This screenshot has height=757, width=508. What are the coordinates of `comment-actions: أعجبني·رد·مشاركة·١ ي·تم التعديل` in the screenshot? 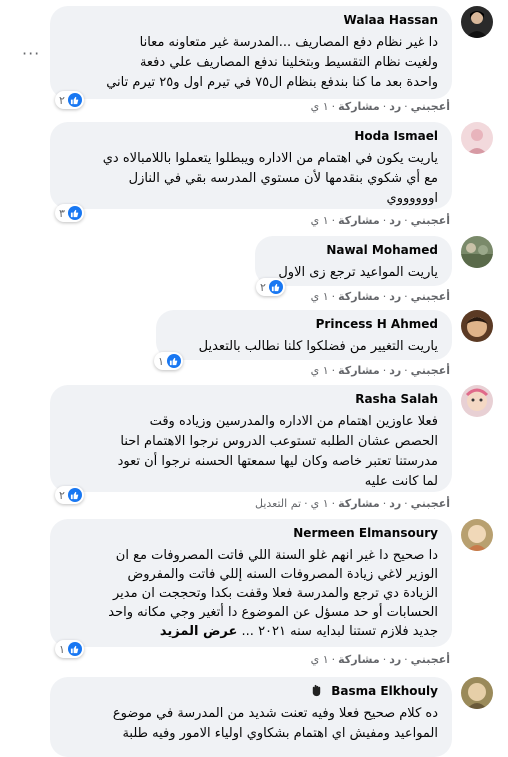 It's located at (352, 503).